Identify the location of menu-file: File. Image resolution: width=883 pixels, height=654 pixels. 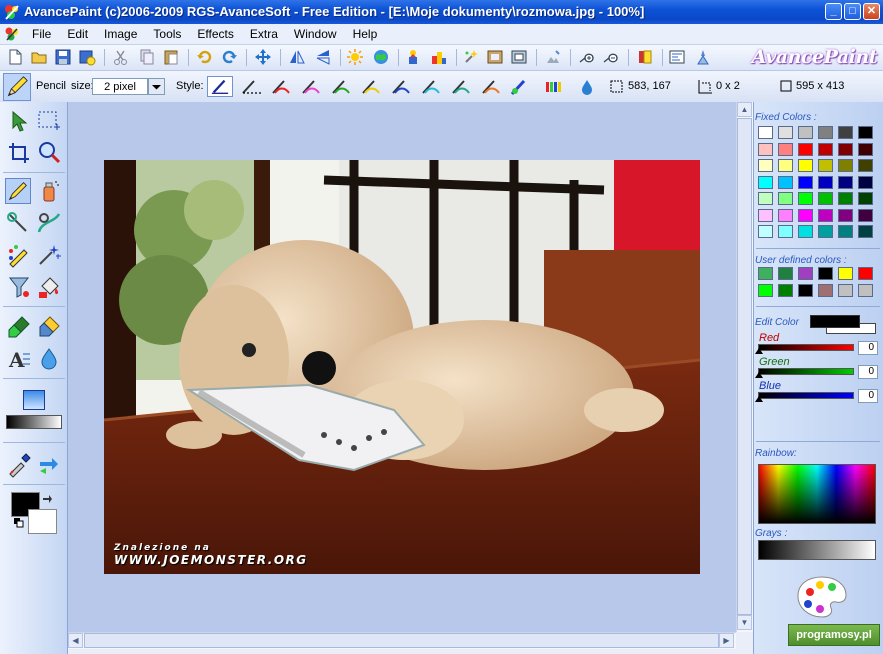
(41, 34).